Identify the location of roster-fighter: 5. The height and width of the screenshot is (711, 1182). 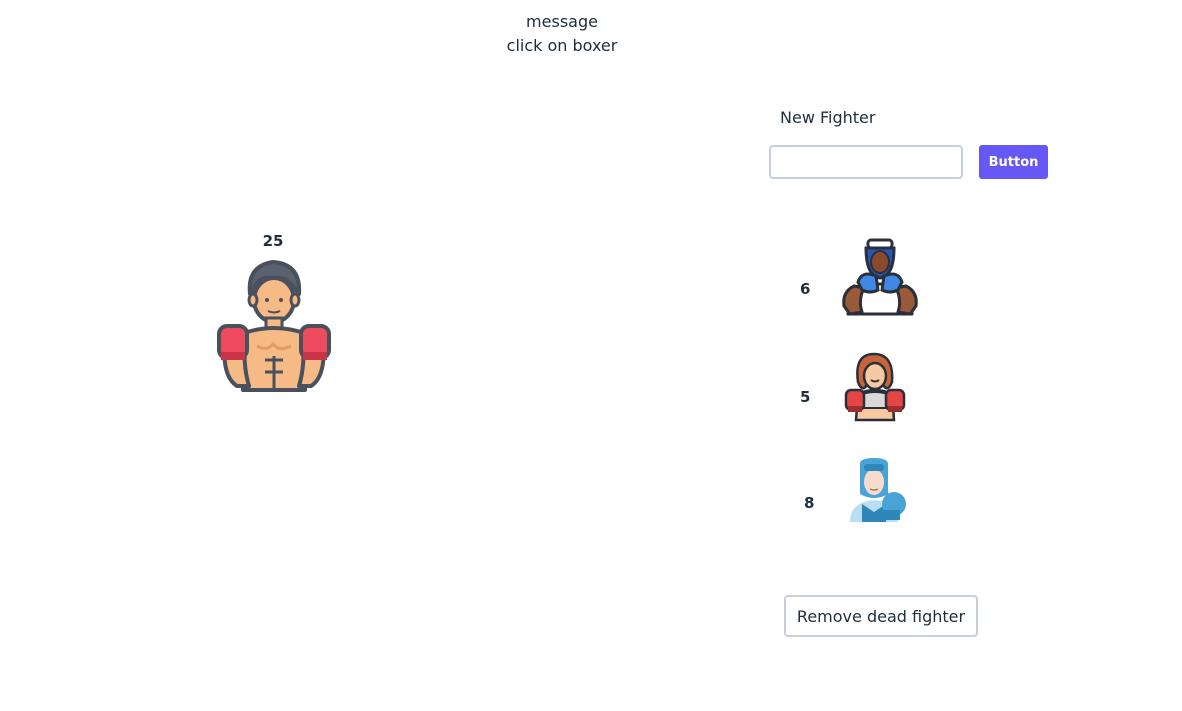
(860, 392).